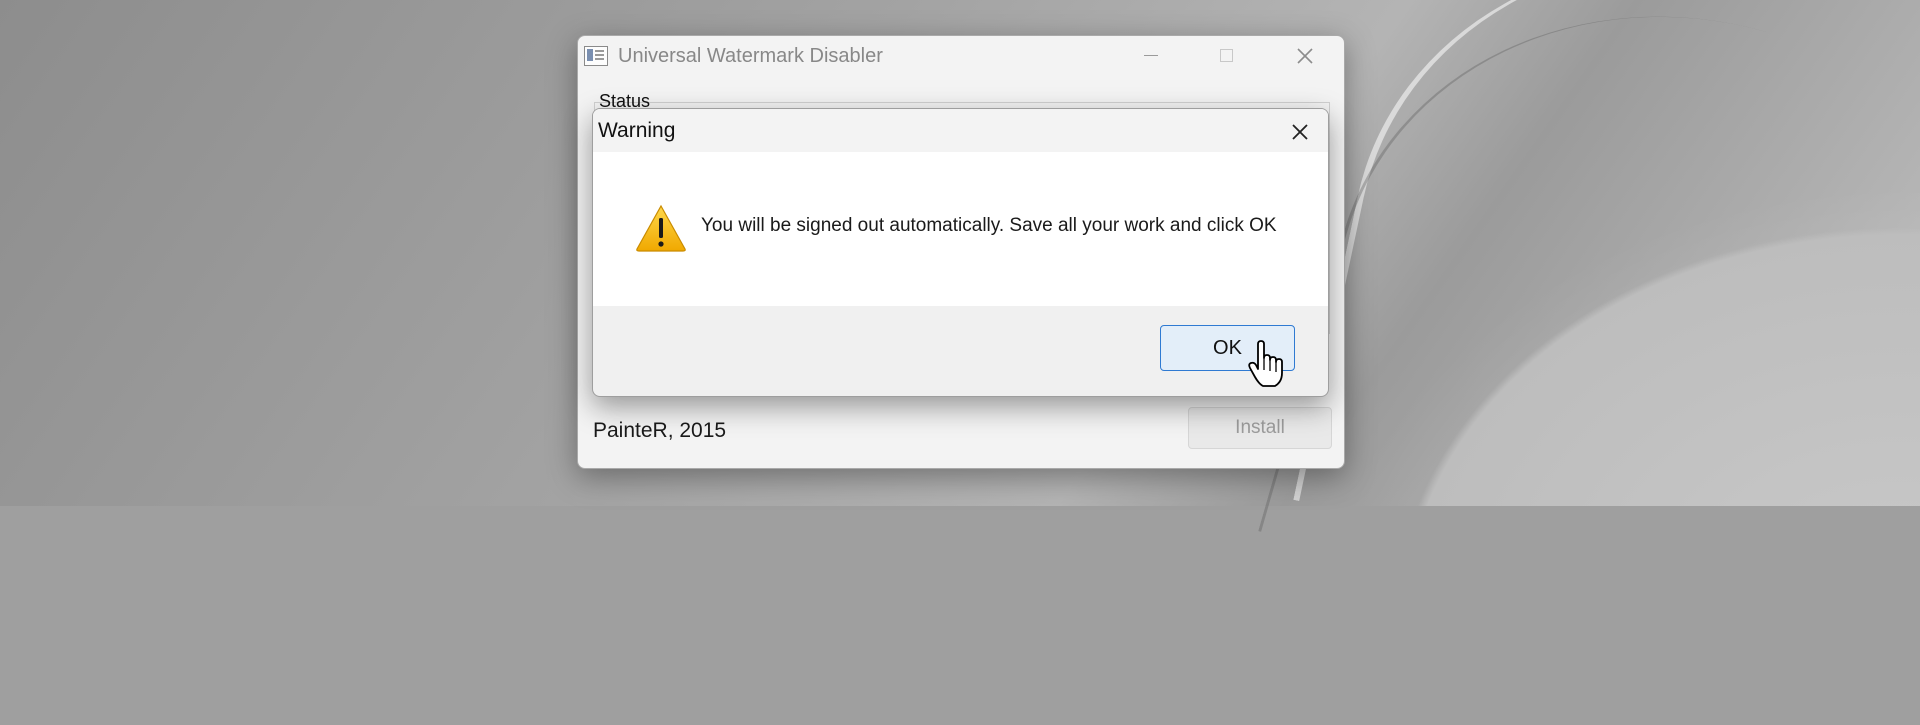  What do you see at coordinates (1226, 56) in the screenshot?
I see `maximize-button` at bounding box center [1226, 56].